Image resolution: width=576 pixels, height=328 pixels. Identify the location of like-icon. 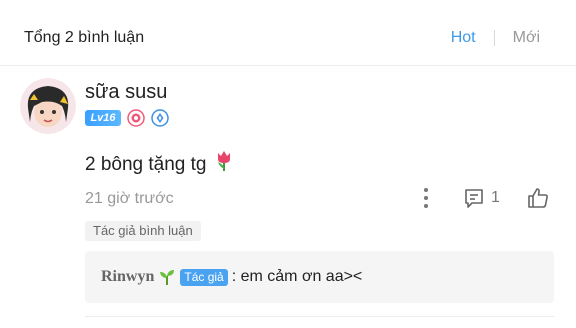
(538, 198).